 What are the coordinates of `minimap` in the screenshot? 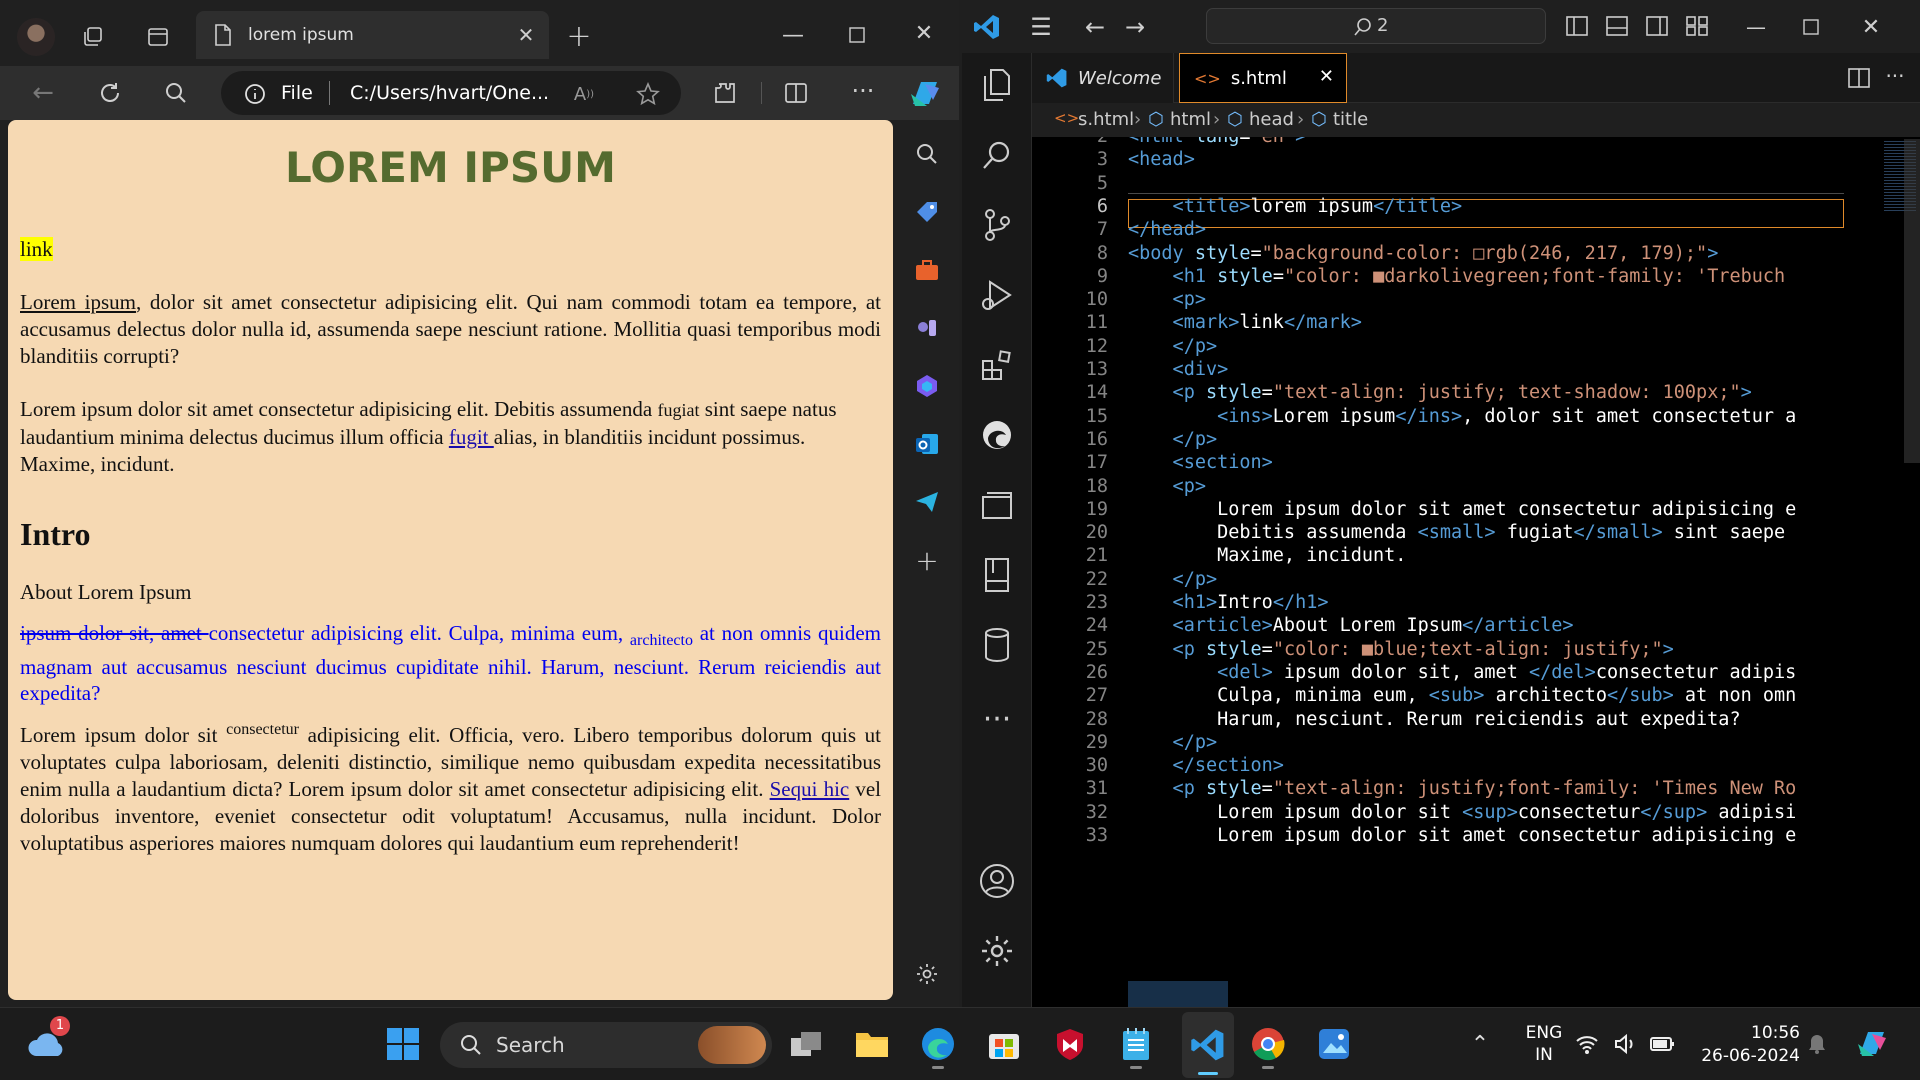 It's located at (1900, 572).